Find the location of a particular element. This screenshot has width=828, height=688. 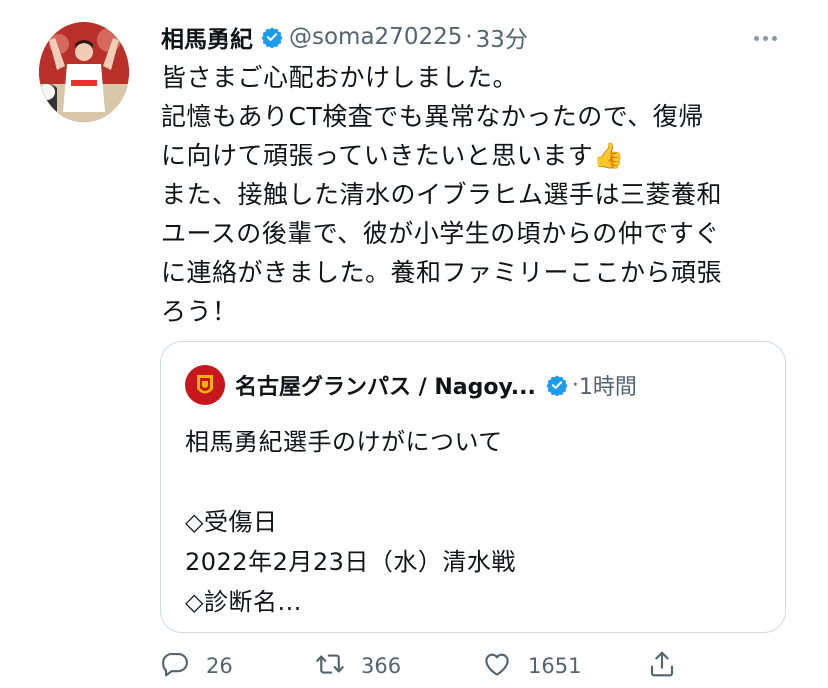

more-icon is located at coordinates (769, 38).